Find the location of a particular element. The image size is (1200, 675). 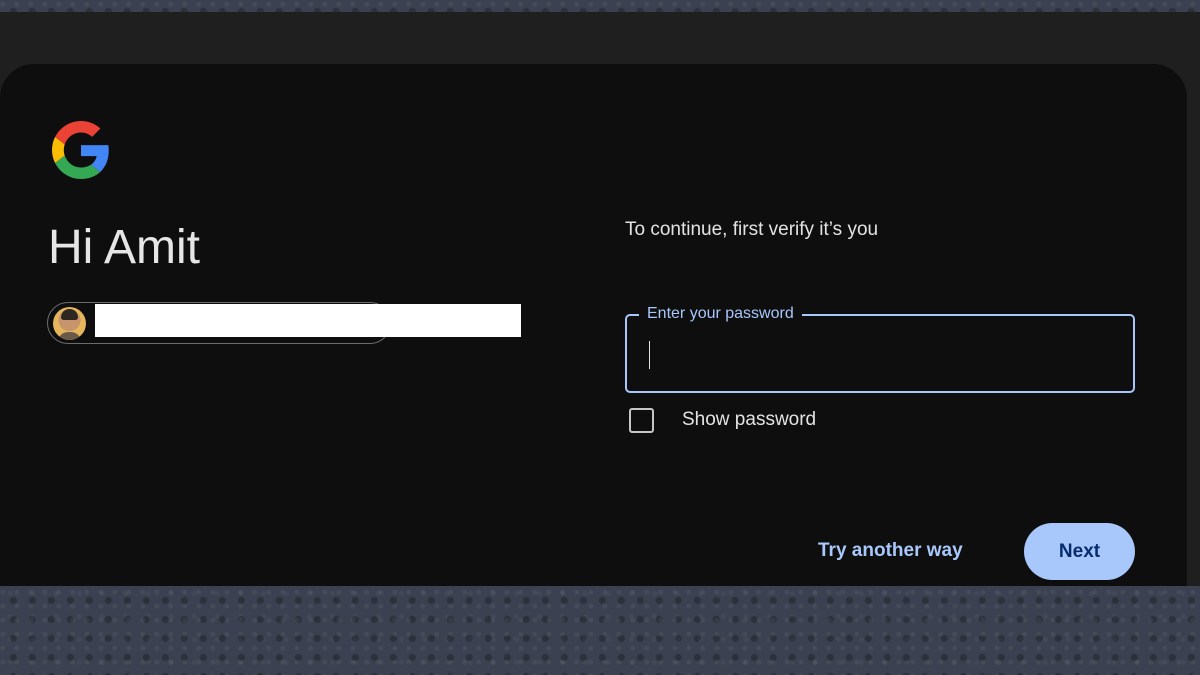

greeting-heading: Hi Amit is located at coordinates (124, 247).